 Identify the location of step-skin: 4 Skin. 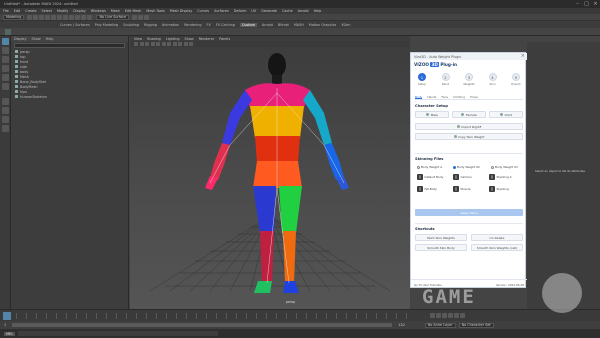
(493, 82).